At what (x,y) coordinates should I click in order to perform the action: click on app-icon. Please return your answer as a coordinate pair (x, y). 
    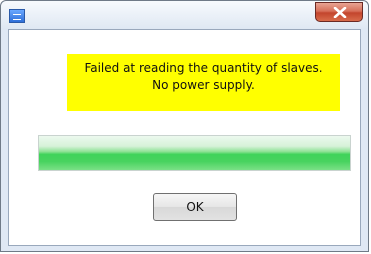
    Looking at the image, I should click on (17, 16).